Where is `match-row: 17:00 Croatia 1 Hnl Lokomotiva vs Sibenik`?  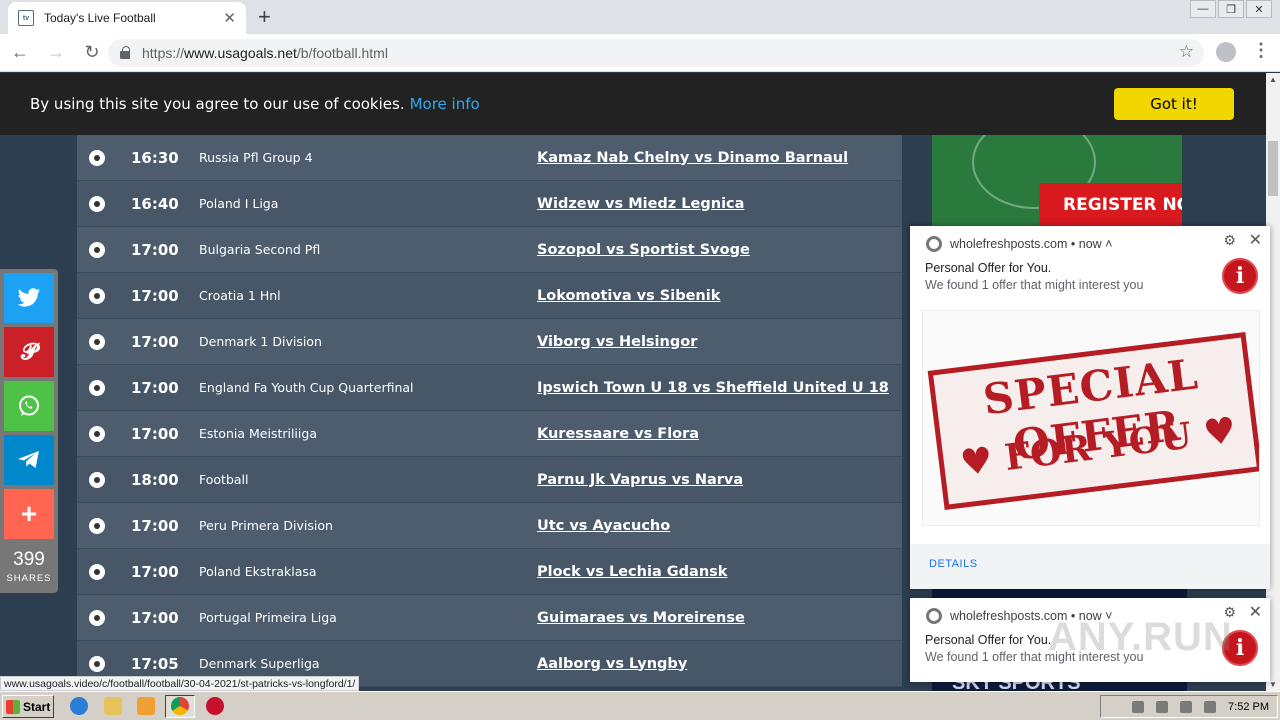 match-row: 17:00 Croatia 1 Hnl Lokomotiva vs Sibenik is located at coordinates (489, 296).